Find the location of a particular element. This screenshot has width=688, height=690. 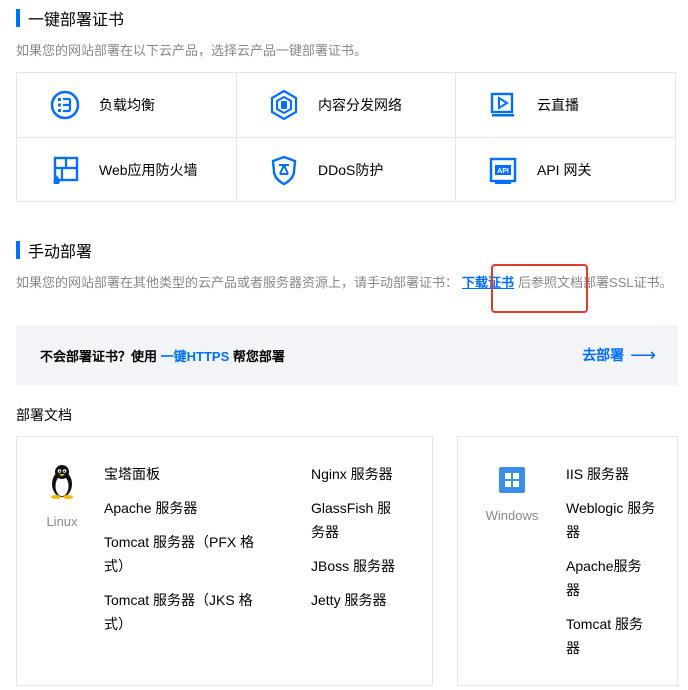

go-deploy-button: 去部署 ⟶ is located at coordinates (619, 355).